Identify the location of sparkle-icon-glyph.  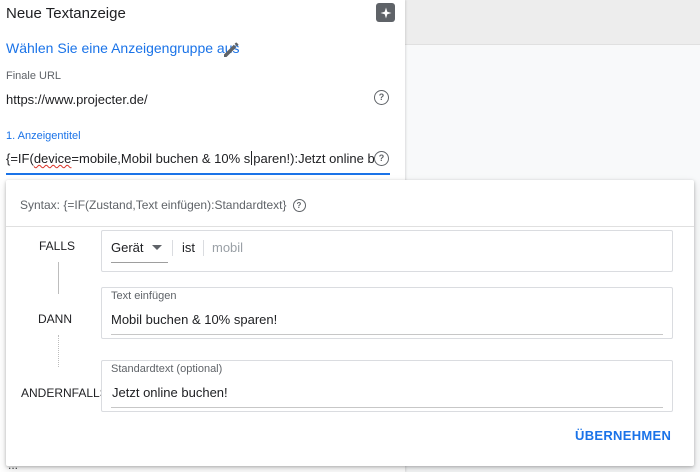
(385, 12).